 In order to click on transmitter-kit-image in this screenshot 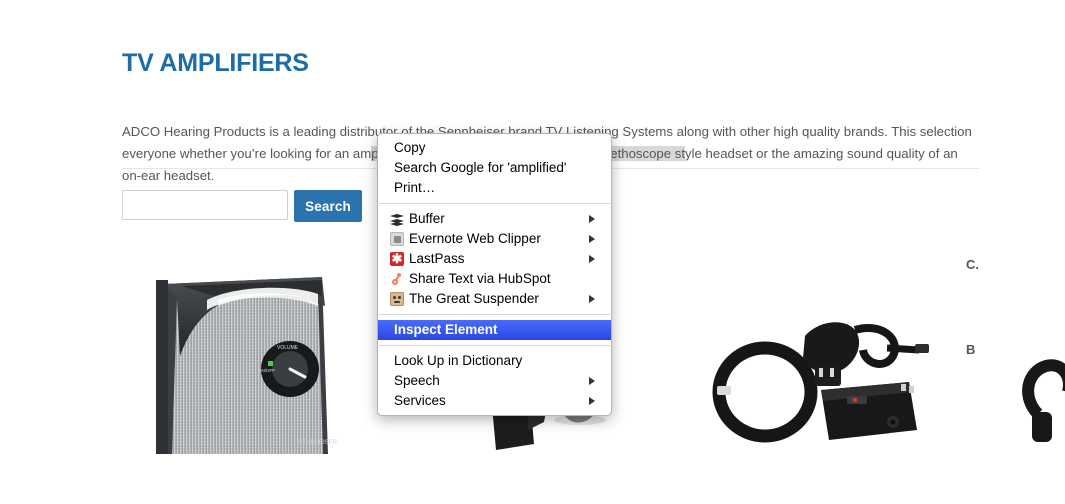, I will do `click(809, 349)`.